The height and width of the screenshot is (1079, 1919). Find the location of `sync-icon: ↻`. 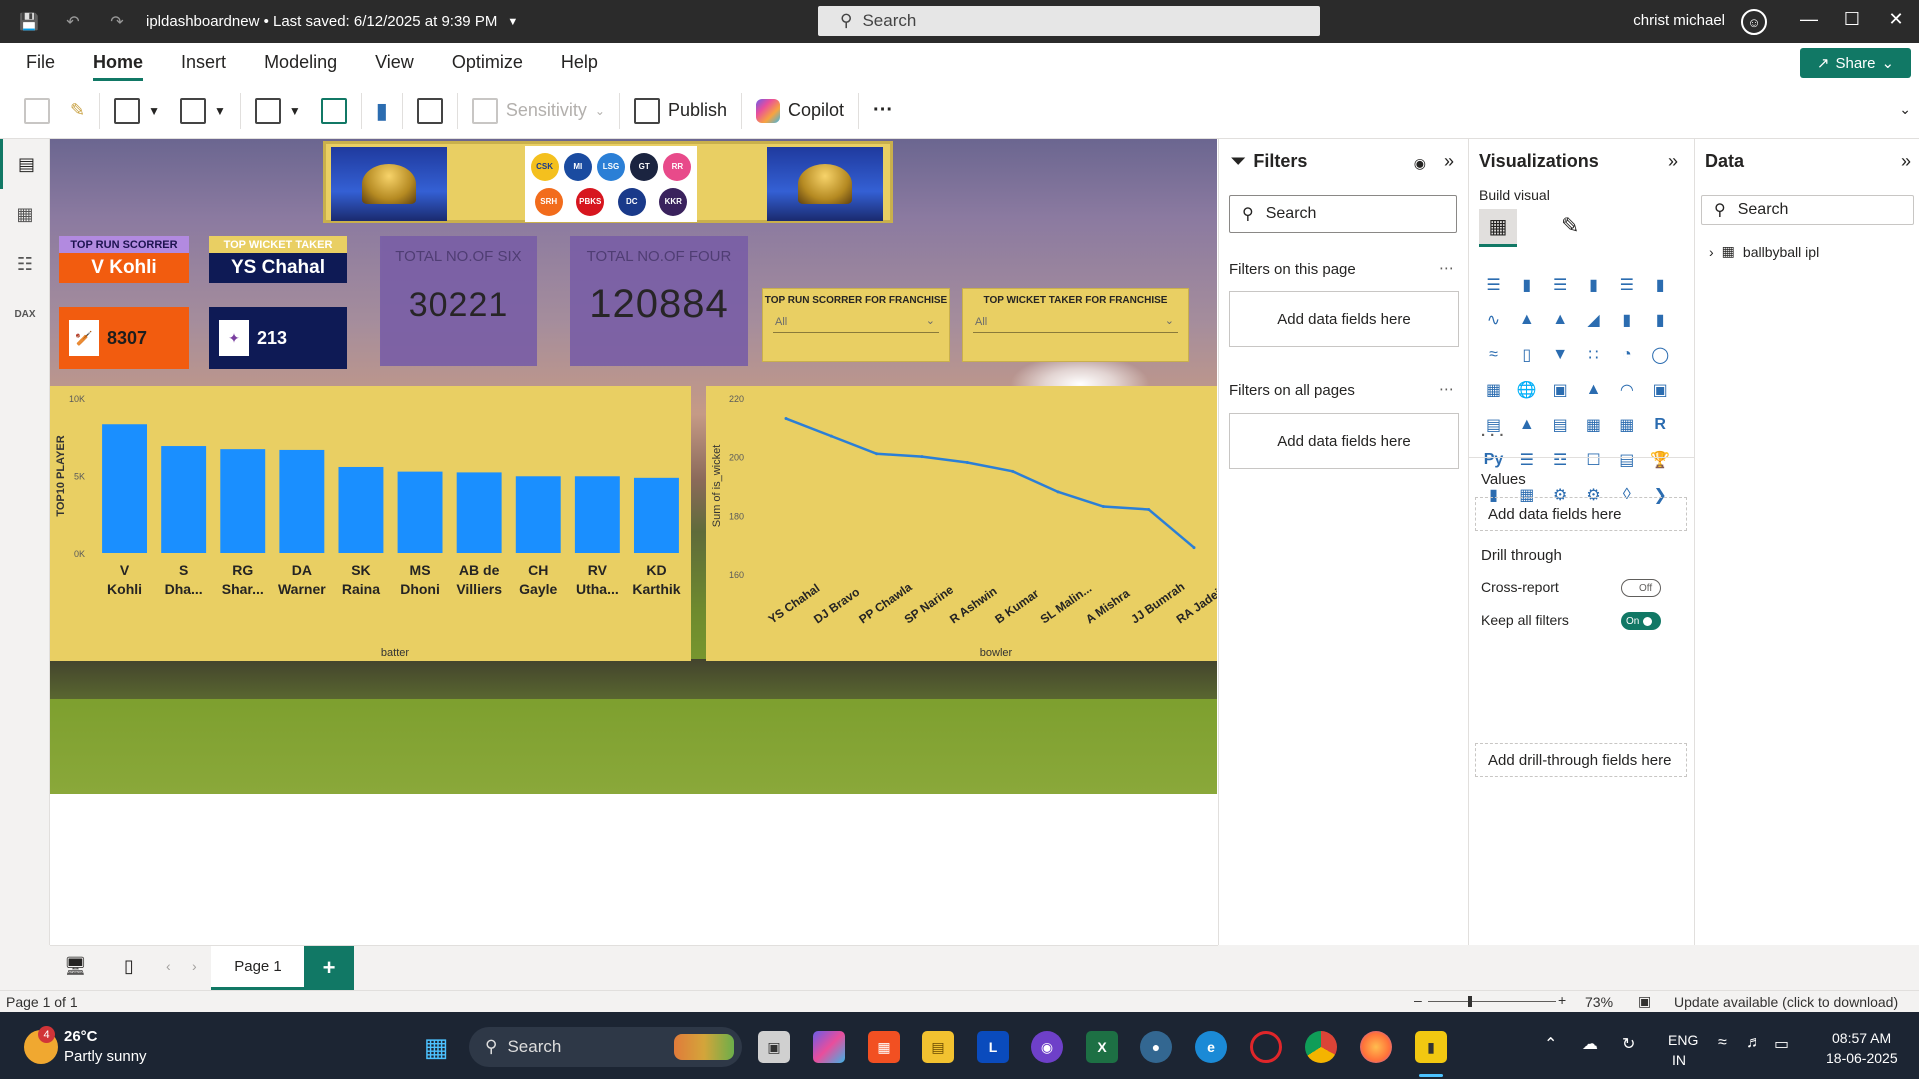

sync-icon: ↻ is located at coordinates (1628, 1044).